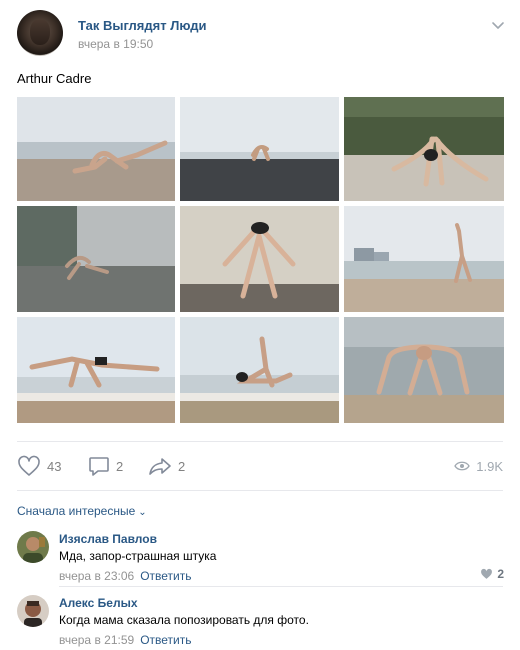 This screenshot has height=650, width=520. Describe the element at coordinates (462, 466) in the screenshot. I see `eye-icon` at that location.